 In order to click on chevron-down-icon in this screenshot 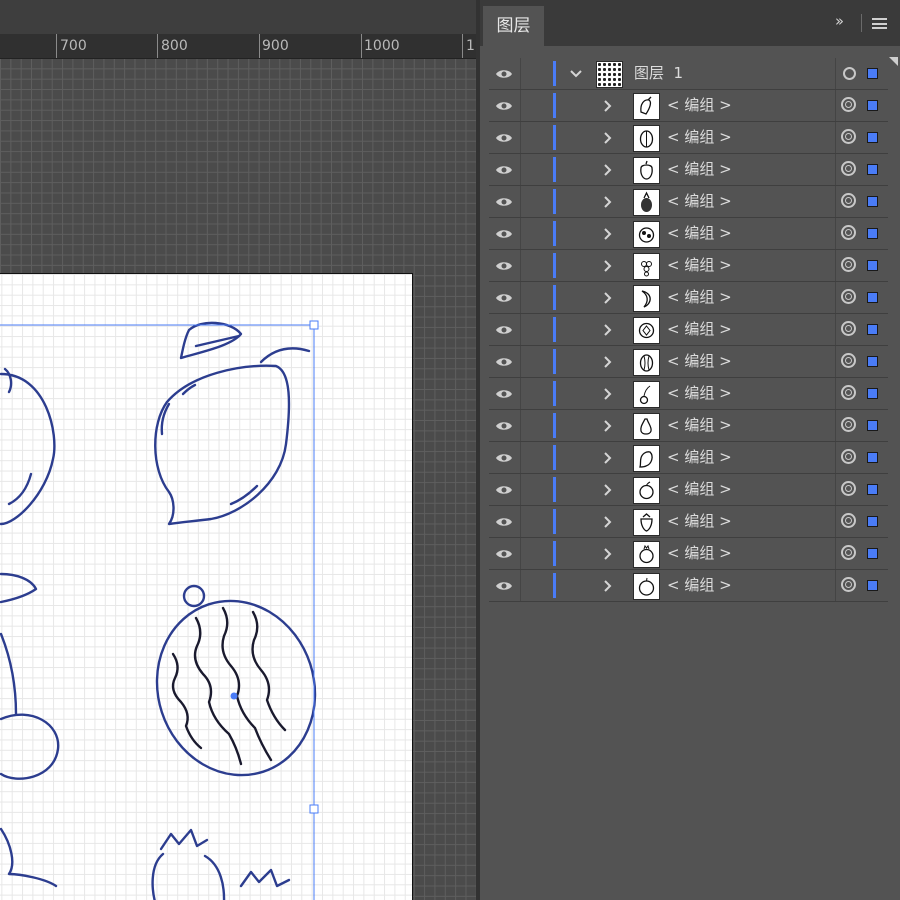, I will do `click(576, 73)`.